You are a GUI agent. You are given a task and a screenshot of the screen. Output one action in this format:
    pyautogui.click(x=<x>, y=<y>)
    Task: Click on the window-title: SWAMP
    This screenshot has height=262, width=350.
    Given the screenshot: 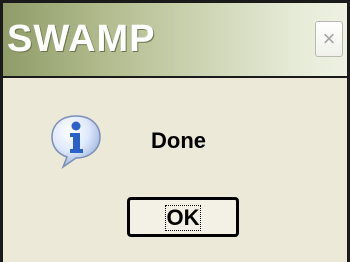 What is the action you would take?
    pyautogui.click(x=81, y=39)
    